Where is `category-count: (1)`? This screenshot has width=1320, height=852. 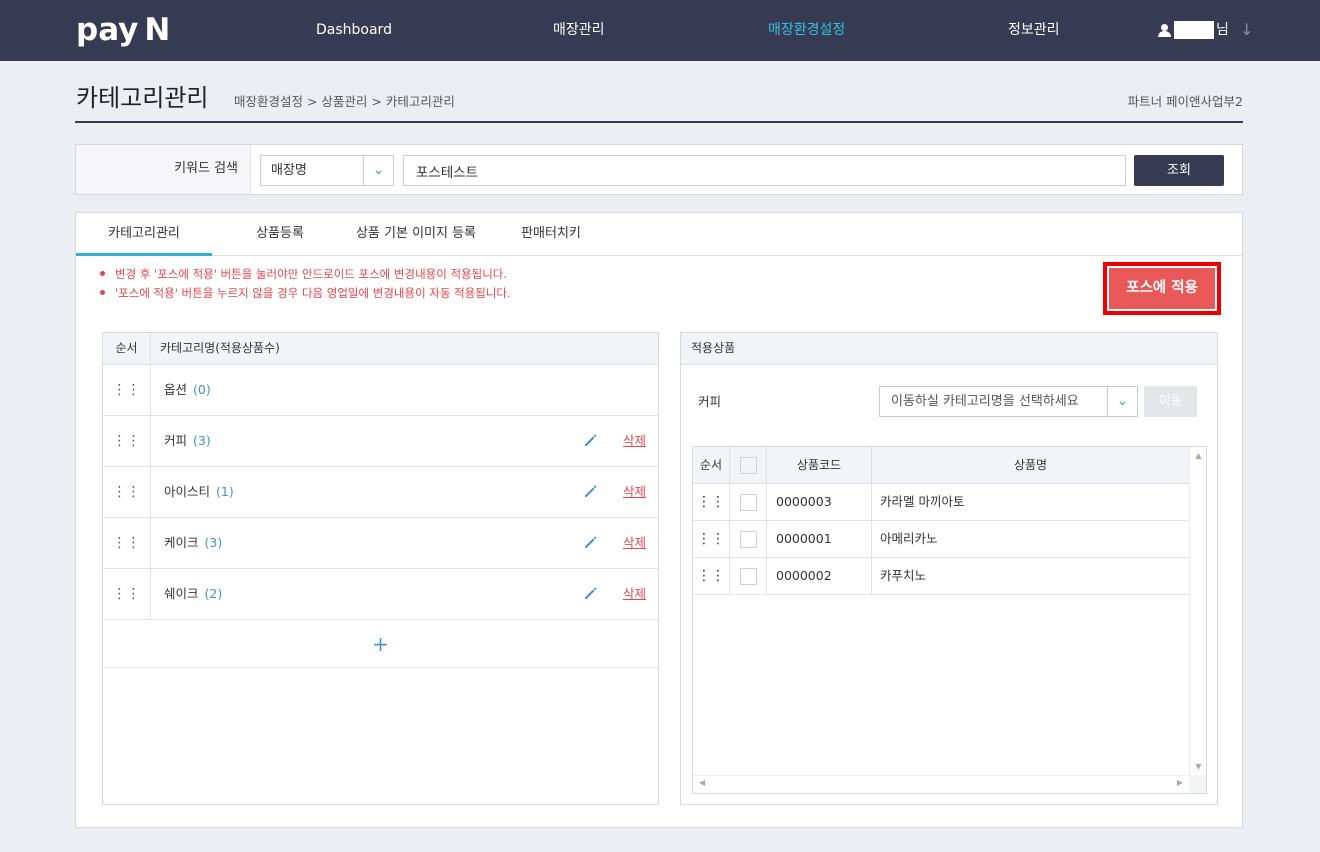
category-count: (1) is located at coordinates (225, 491).